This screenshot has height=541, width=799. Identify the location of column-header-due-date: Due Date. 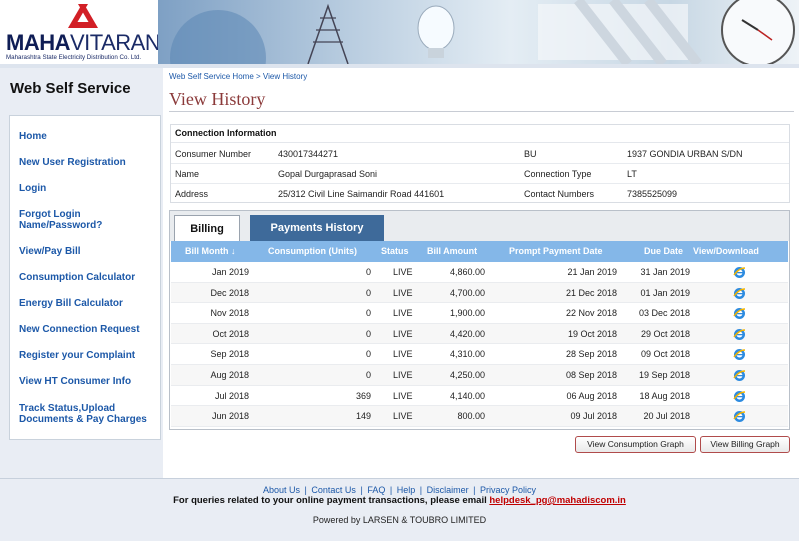
(664, 251).